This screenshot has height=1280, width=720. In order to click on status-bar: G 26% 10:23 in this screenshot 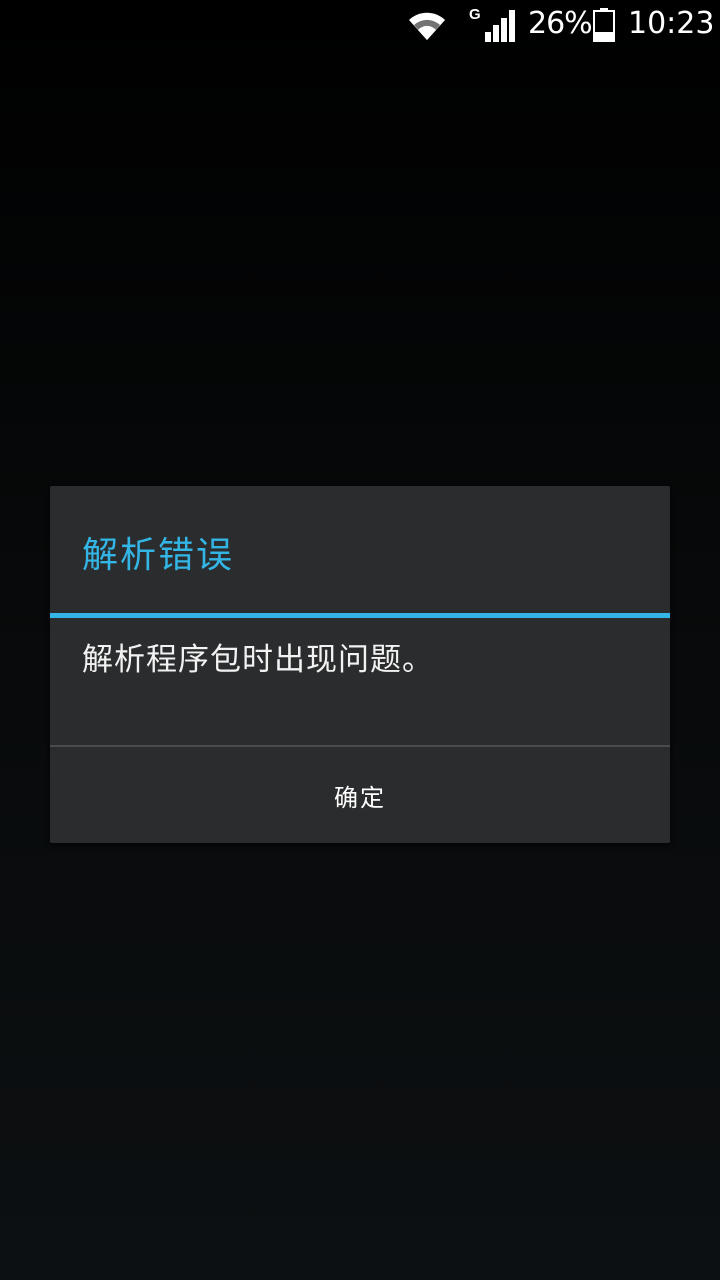, I will do `click(360, 25)`.